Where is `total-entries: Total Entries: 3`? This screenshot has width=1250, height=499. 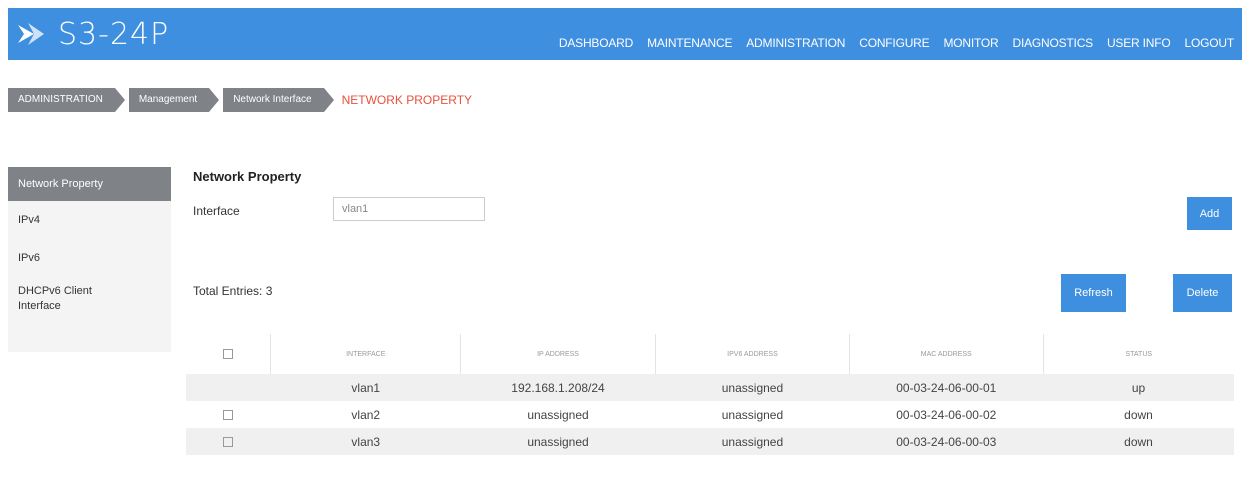
total-entries: Total Entries: 3 is located at coordinates (233, 291).